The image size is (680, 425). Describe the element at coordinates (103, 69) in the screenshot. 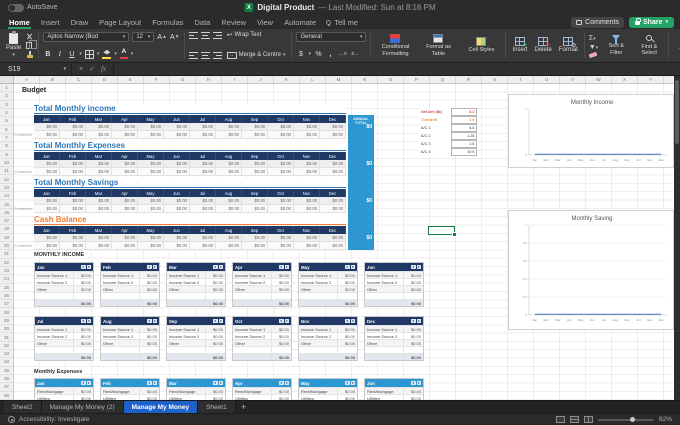

I see `insert-function-icon: fx` at that location.